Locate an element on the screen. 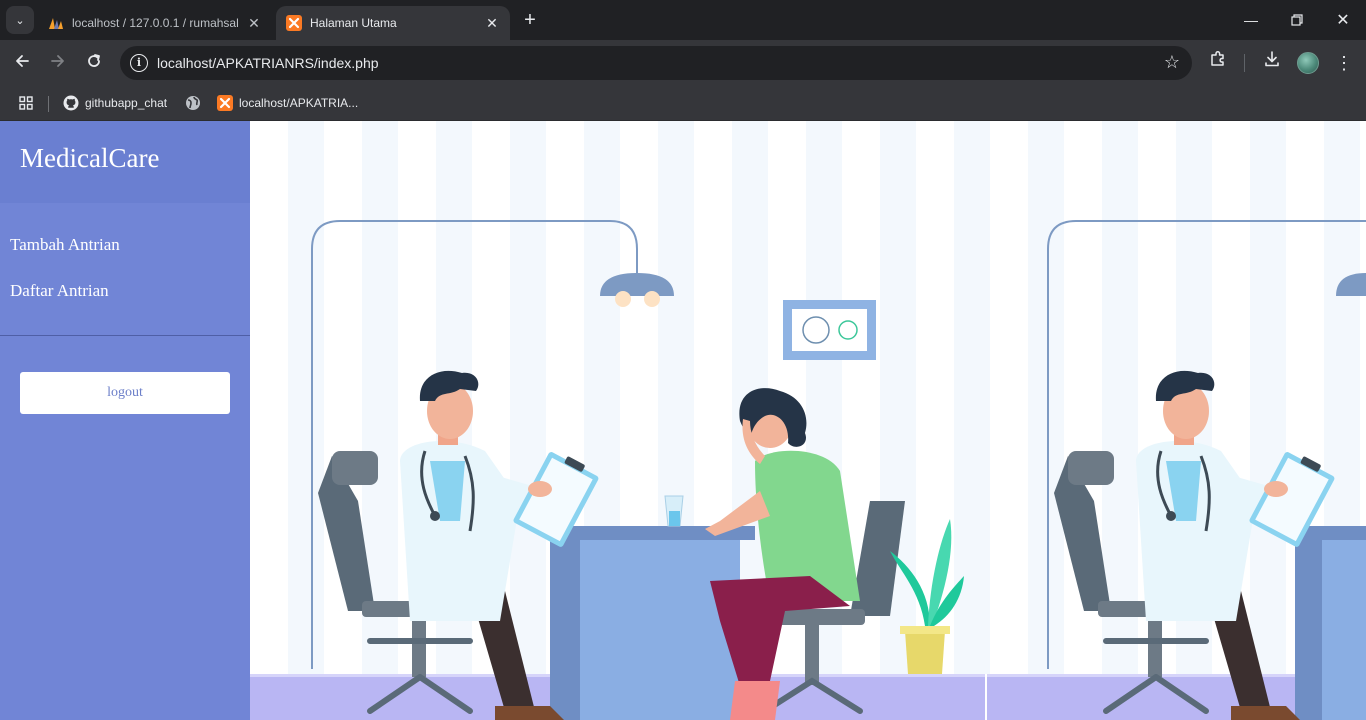 The height and width of the screenshot is (720, 1366). bookmark-githubapp-chat: githubapp_chat is located at coordinates (115, 103).